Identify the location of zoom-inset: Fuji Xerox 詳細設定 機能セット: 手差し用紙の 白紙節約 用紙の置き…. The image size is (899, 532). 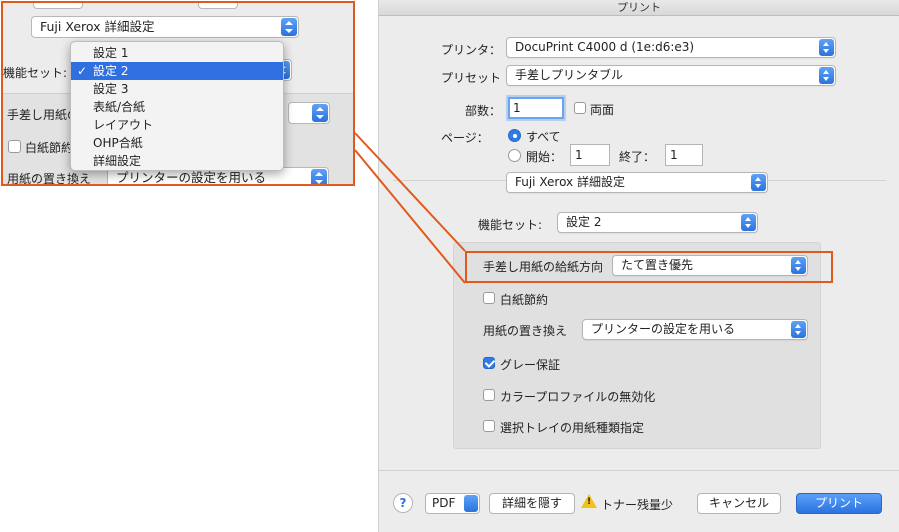
(178, 93).